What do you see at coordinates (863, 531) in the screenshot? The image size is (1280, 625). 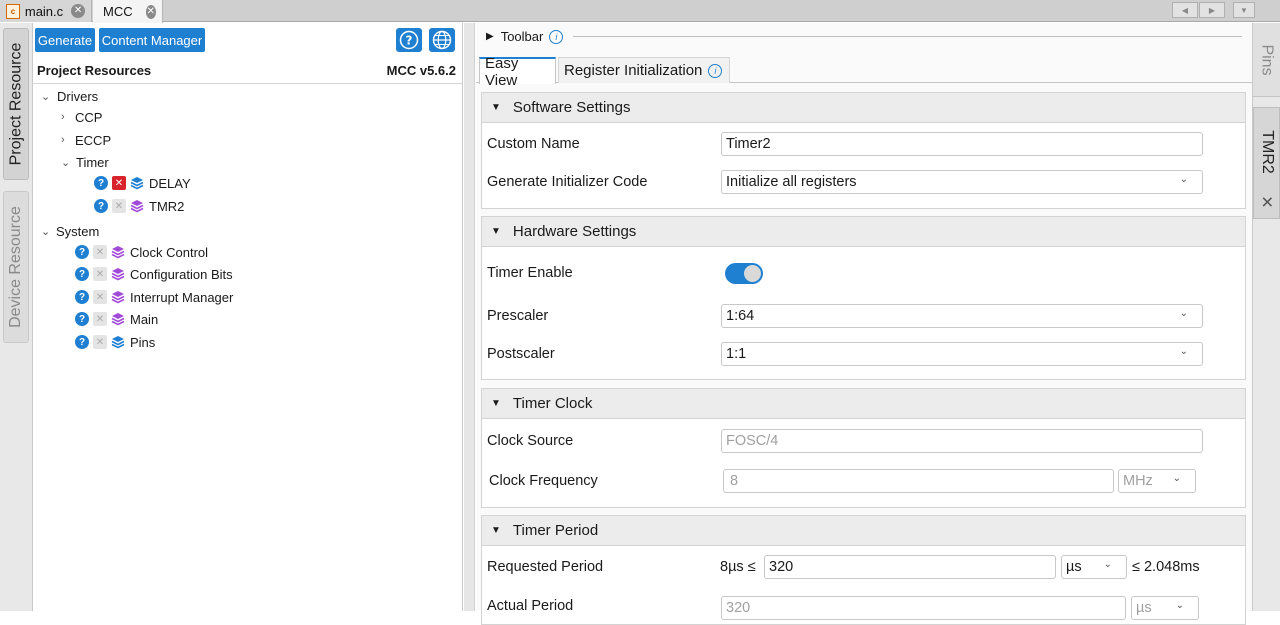 I see `section-header: ▼ Timer Period` at bounding box center [863, 531].